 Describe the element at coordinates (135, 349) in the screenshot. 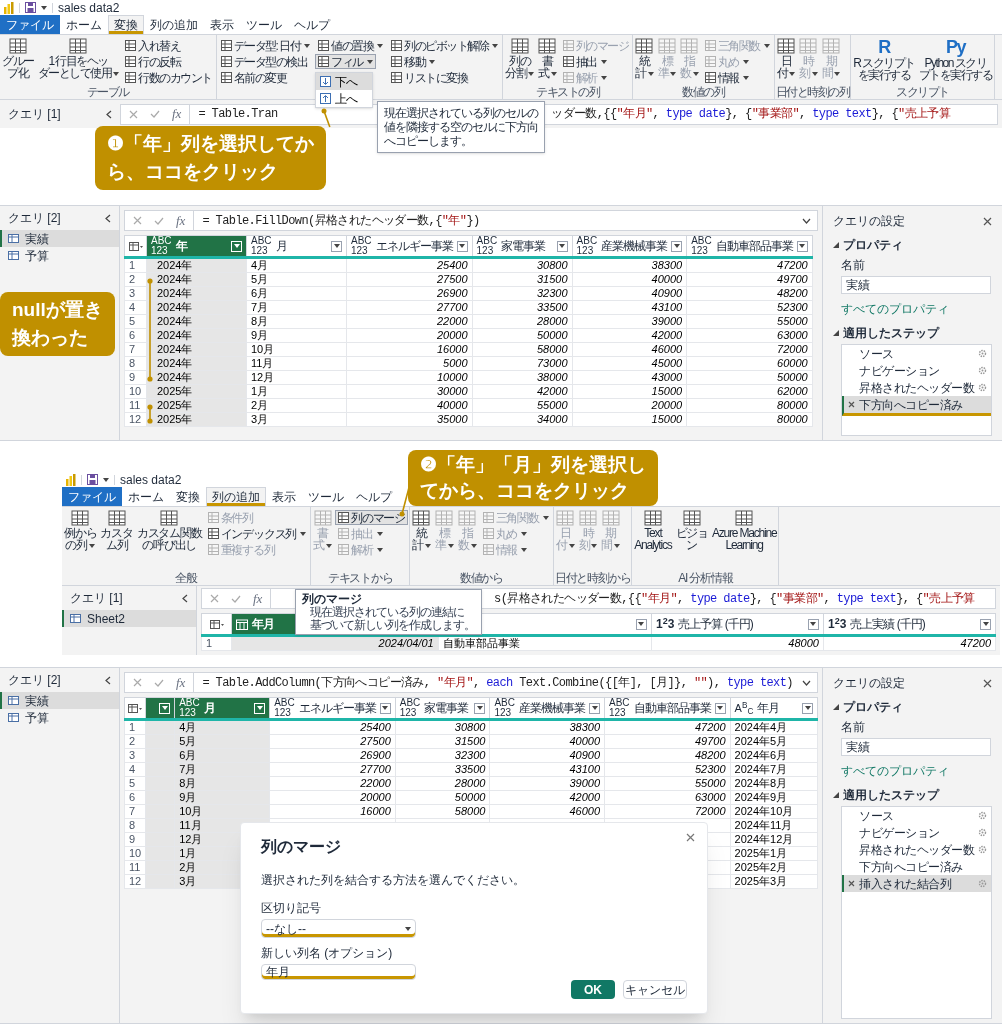

I see `row-number: 7` at that location.